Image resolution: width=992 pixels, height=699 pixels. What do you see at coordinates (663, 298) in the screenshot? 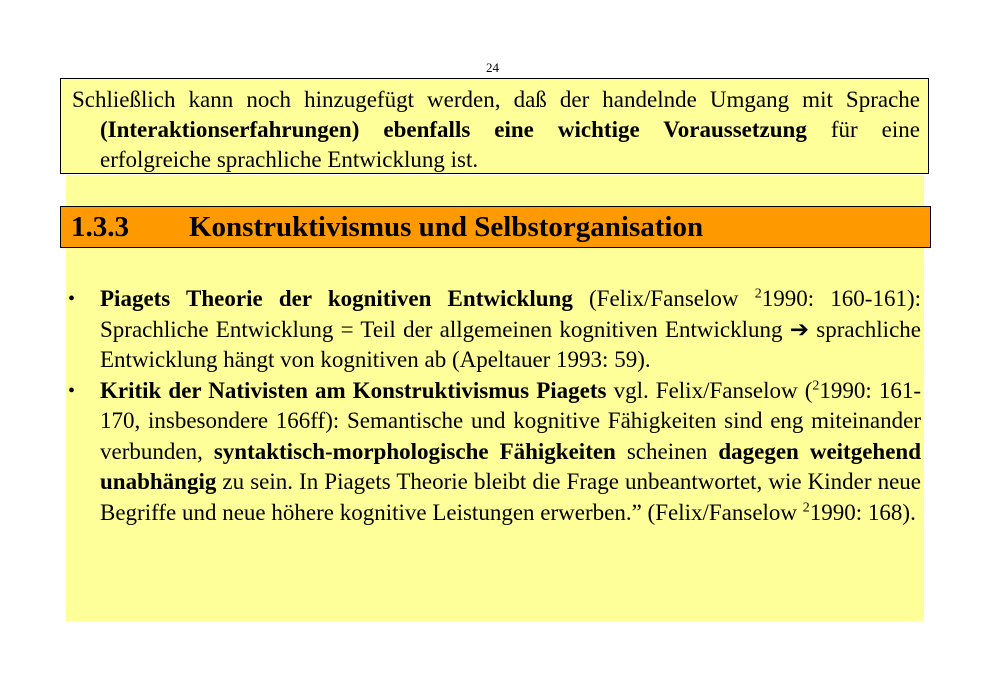
I see `bullet-text: (Felix/Fanselow` at bounding box center [663, 298].